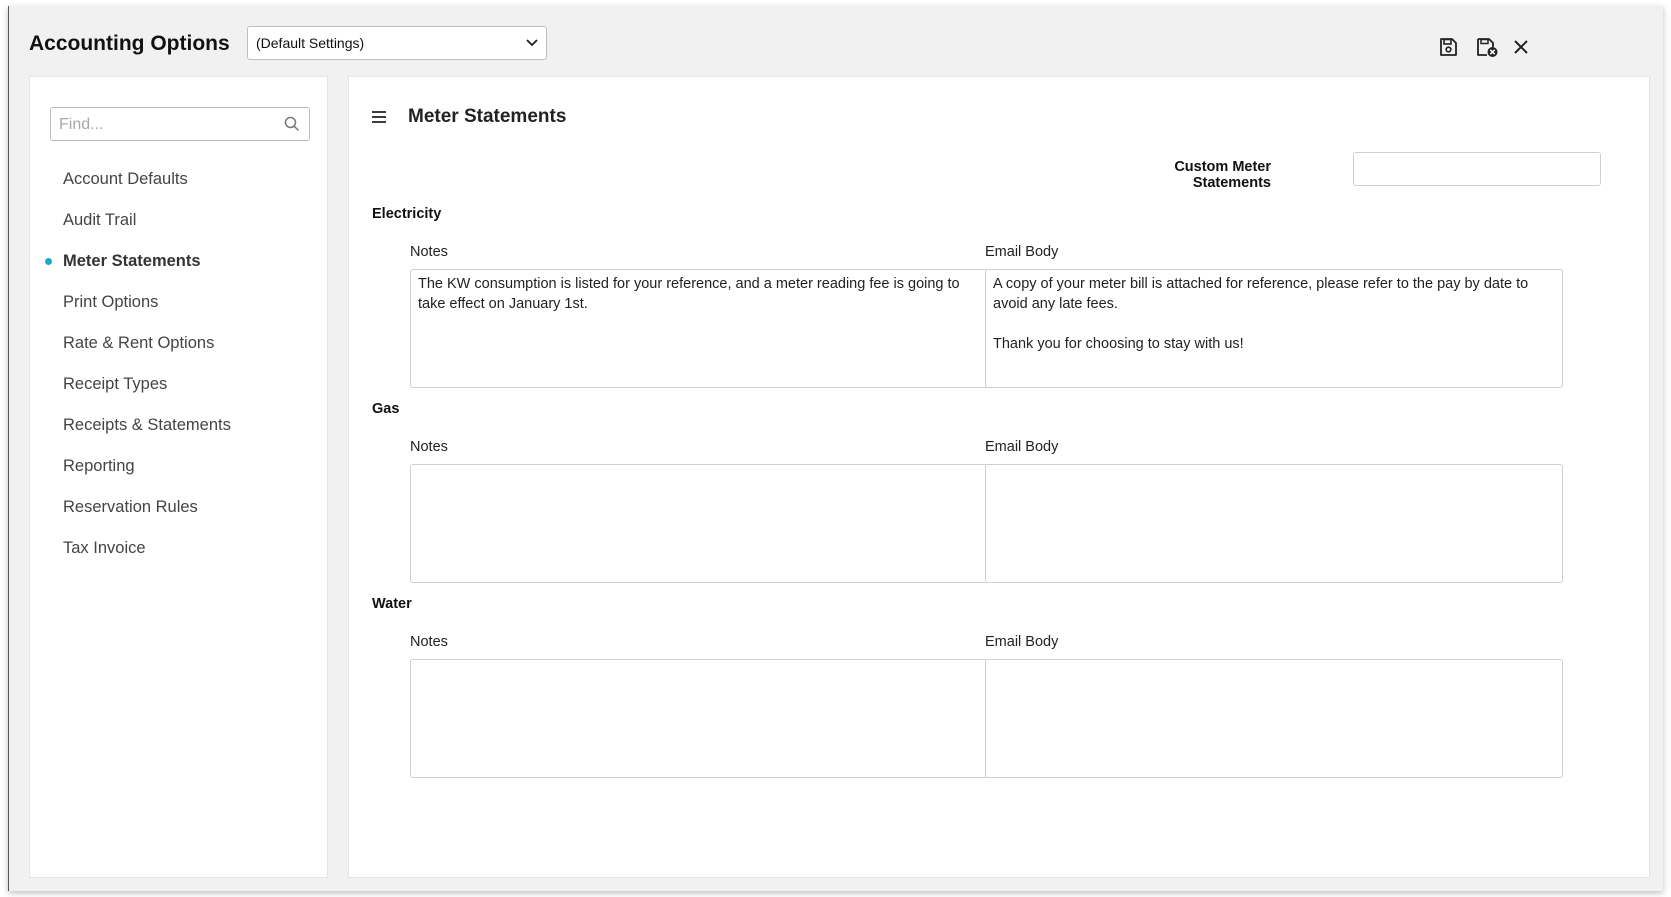  I want to click on title-bar: Accounting Options (Default Settings), so click(836, 42).